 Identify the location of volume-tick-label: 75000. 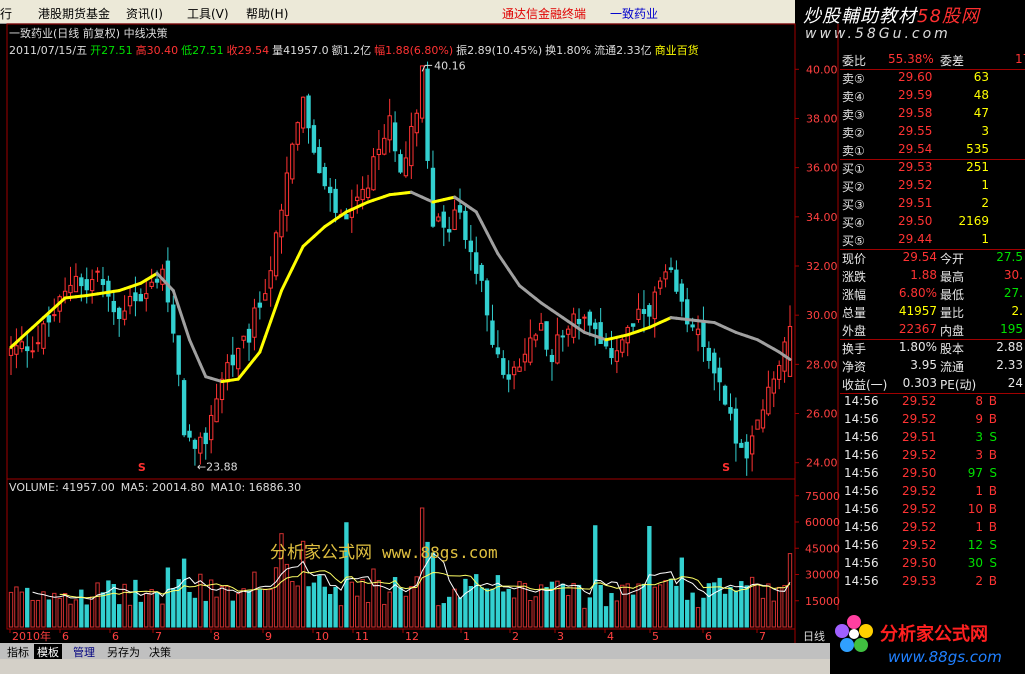
(822, 496).